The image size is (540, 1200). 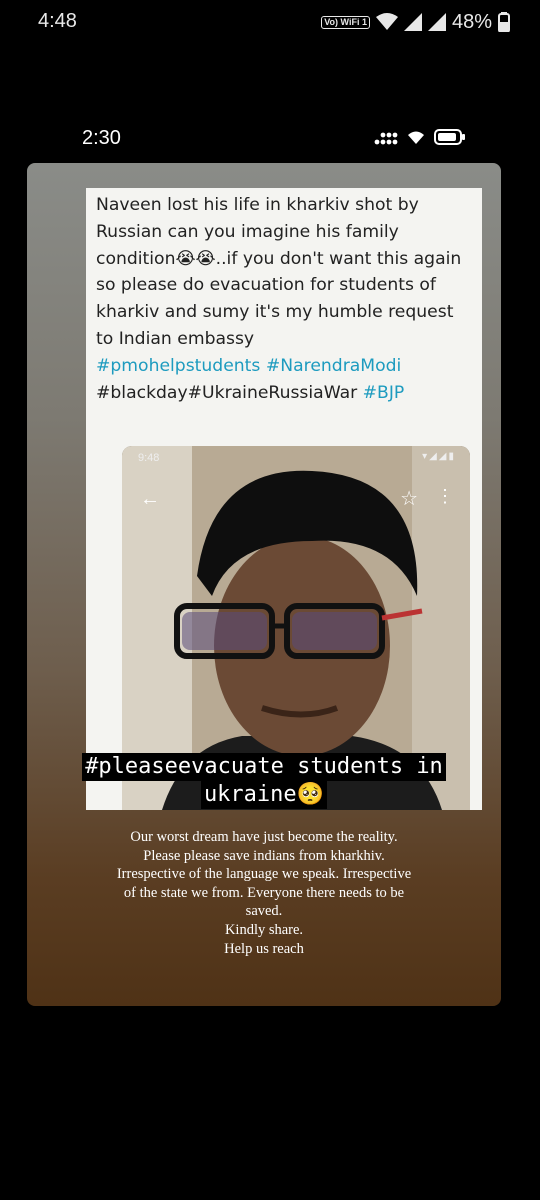 I want to click on story-status-bar: 2:30, so click(x=270, y=140).